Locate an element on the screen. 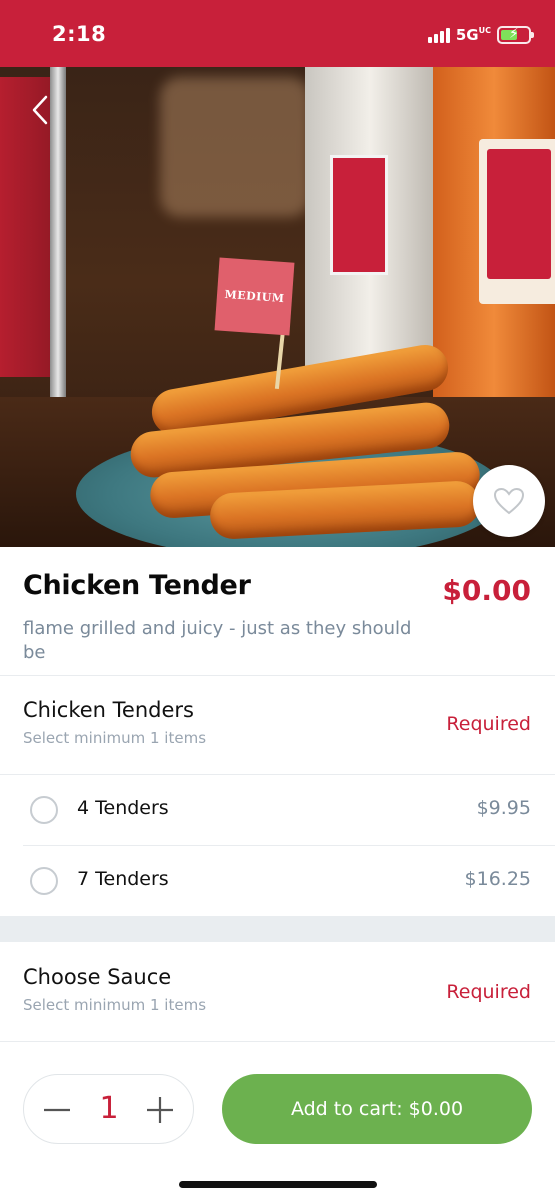 This screenshot has height=1200, width=555. status-indicators: 5GUC ⚡ is located at coordinates (480, 35).